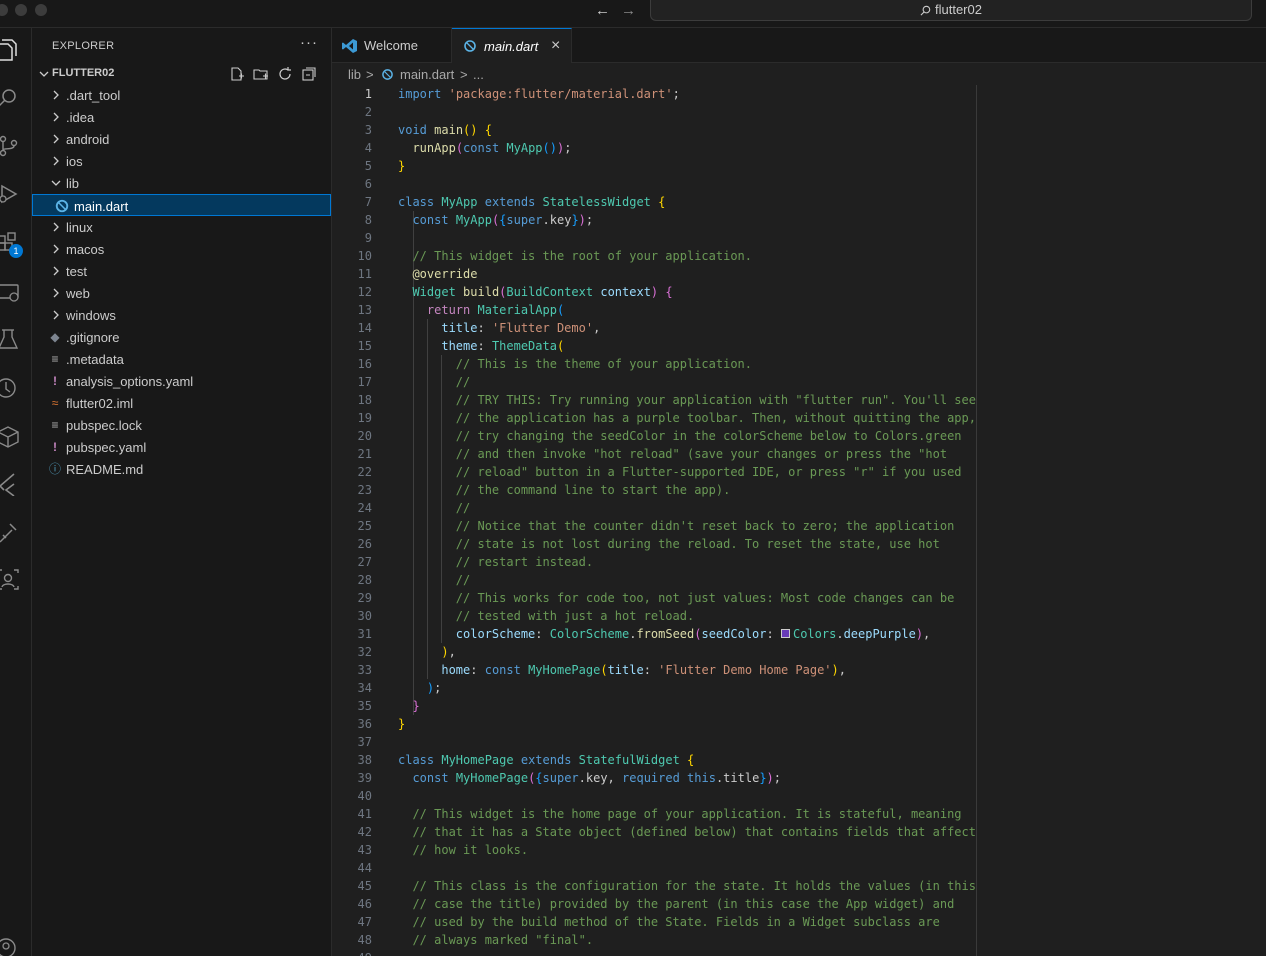 Image resolution: width=1266 pixels, height=956 pixels. Describe the element at coordinates (12, 194) in the screenshot. I see `run-debug-icon` at that location.